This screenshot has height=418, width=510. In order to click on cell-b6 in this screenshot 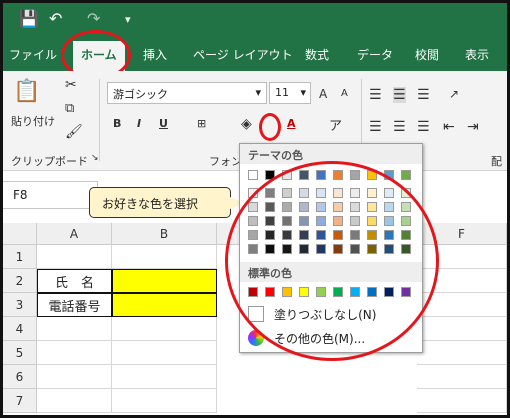, I will do `click(164, 377)`.